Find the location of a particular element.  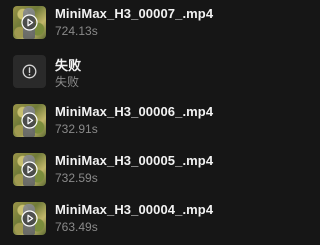

alert-circle-icon is located at coordinates (29, 71).